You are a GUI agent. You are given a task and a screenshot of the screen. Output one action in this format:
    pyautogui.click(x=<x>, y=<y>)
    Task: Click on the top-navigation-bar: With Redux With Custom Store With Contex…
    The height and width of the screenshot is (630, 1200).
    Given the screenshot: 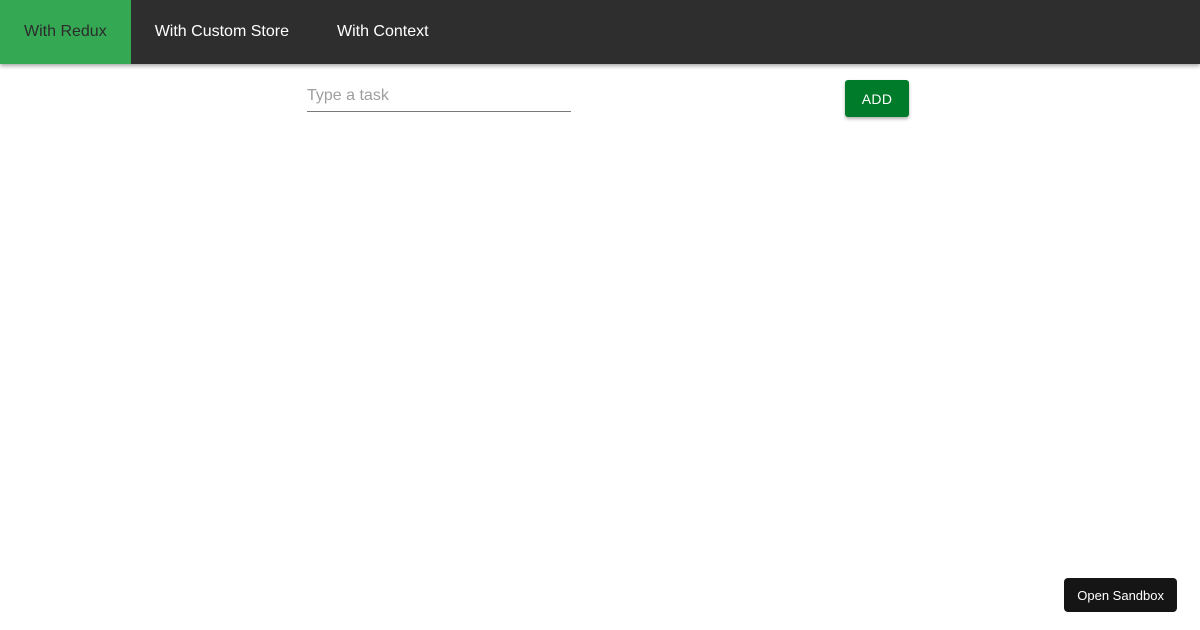 What is the action you would take?
    pyautogui.click(x=600, y=32)
    